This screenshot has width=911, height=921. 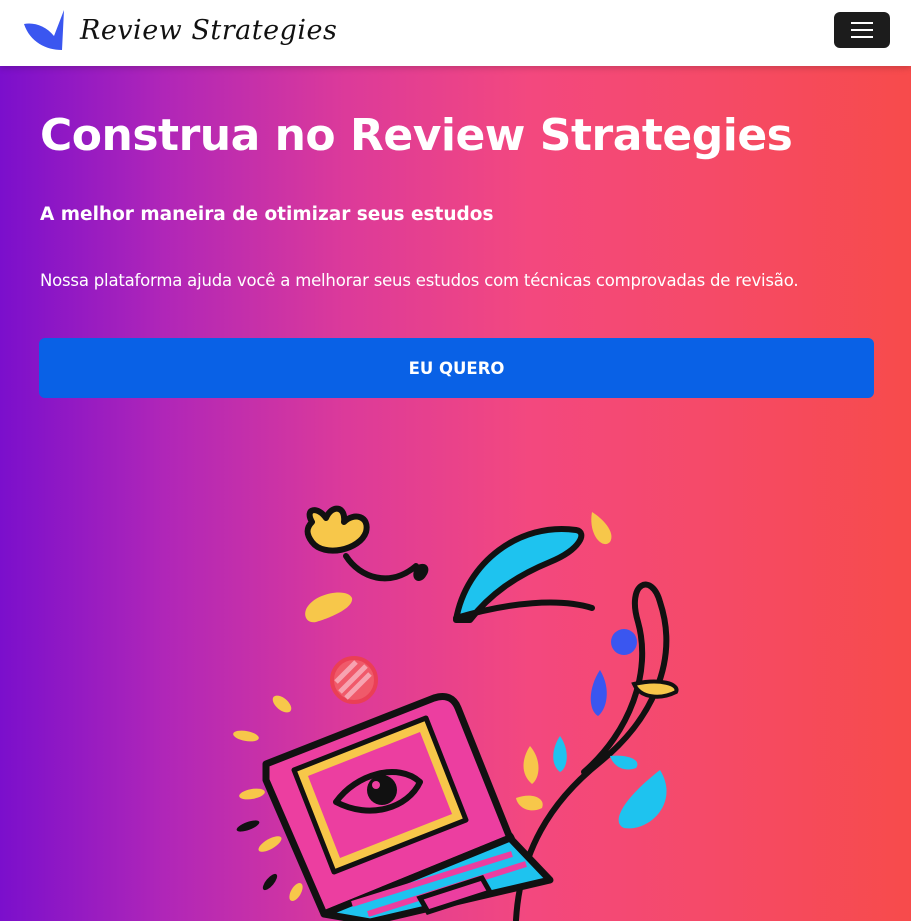 What do you see at coordinates (354, 680) in the screenshot?
I see `forbidden-icon` at bounding box center [354, 680].